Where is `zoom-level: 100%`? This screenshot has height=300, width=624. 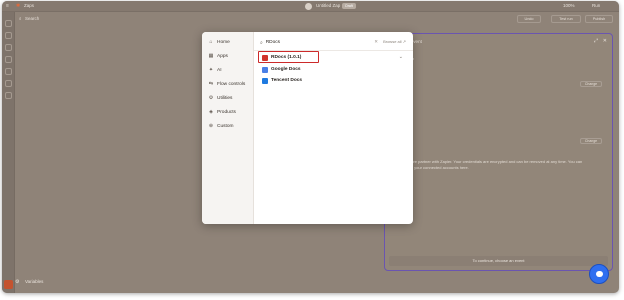 zoom-level: 100% is located at coordinates (569, 5).